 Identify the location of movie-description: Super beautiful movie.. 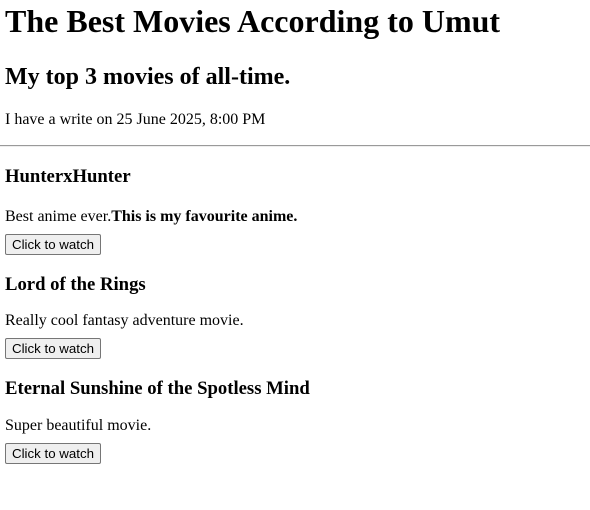
(78, 425).